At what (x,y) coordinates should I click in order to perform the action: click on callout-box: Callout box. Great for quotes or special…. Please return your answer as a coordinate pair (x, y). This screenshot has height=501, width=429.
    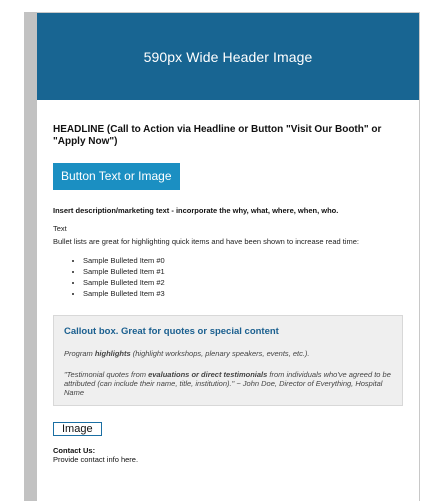
    Looking at the image, I should click on (228, 360).